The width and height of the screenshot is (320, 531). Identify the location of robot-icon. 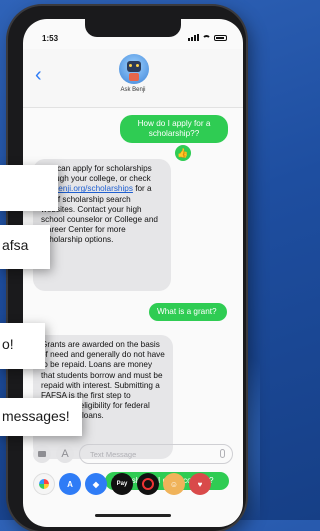
(134, 66).